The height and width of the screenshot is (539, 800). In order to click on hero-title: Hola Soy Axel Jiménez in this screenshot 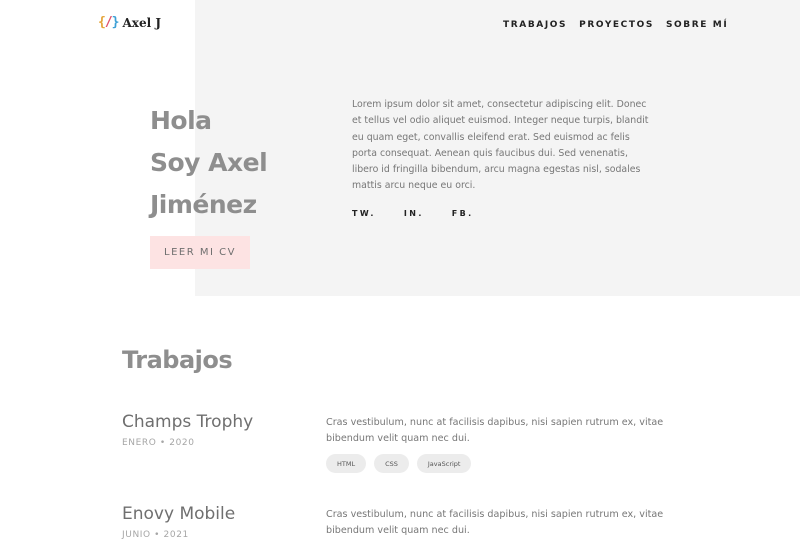, I will do `click(245, 163)`.